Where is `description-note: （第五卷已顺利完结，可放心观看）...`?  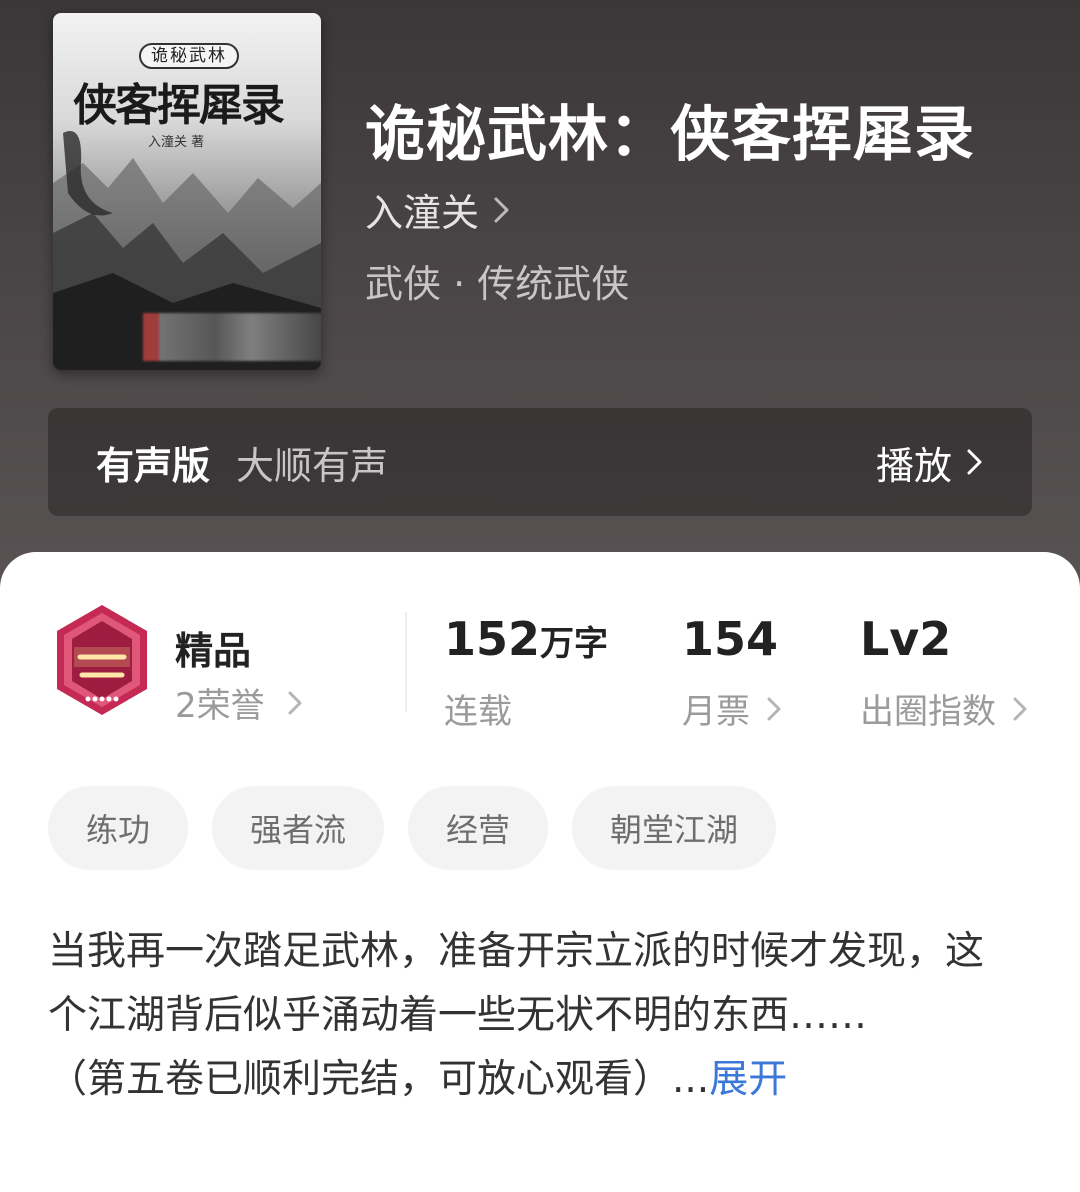
description-note: （第五卷已顺利完结，可放心观看）... is located at coordinates (379, 1079).